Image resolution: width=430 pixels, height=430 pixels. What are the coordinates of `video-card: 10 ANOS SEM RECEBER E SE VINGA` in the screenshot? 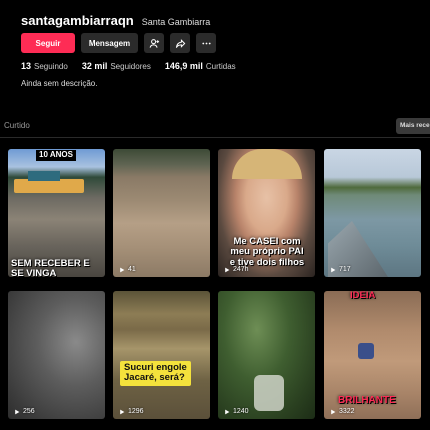 It's located at (56, 213).